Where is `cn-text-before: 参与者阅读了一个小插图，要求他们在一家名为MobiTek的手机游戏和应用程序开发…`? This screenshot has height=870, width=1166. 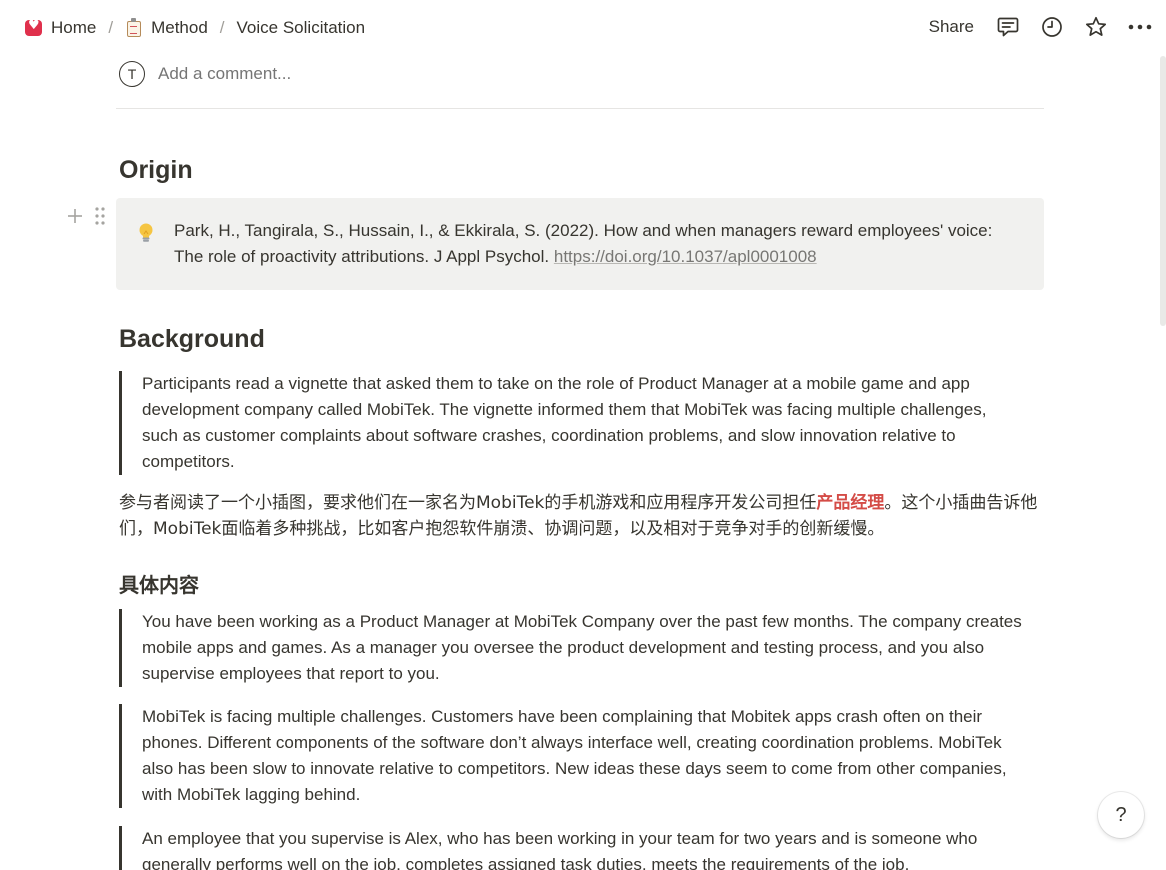 cn-text-before: 参与者阅读了一个小插图，要求他们在一家名为MobiTek的手机游戏和应用程序开发… is located at coordinates (468, 503).